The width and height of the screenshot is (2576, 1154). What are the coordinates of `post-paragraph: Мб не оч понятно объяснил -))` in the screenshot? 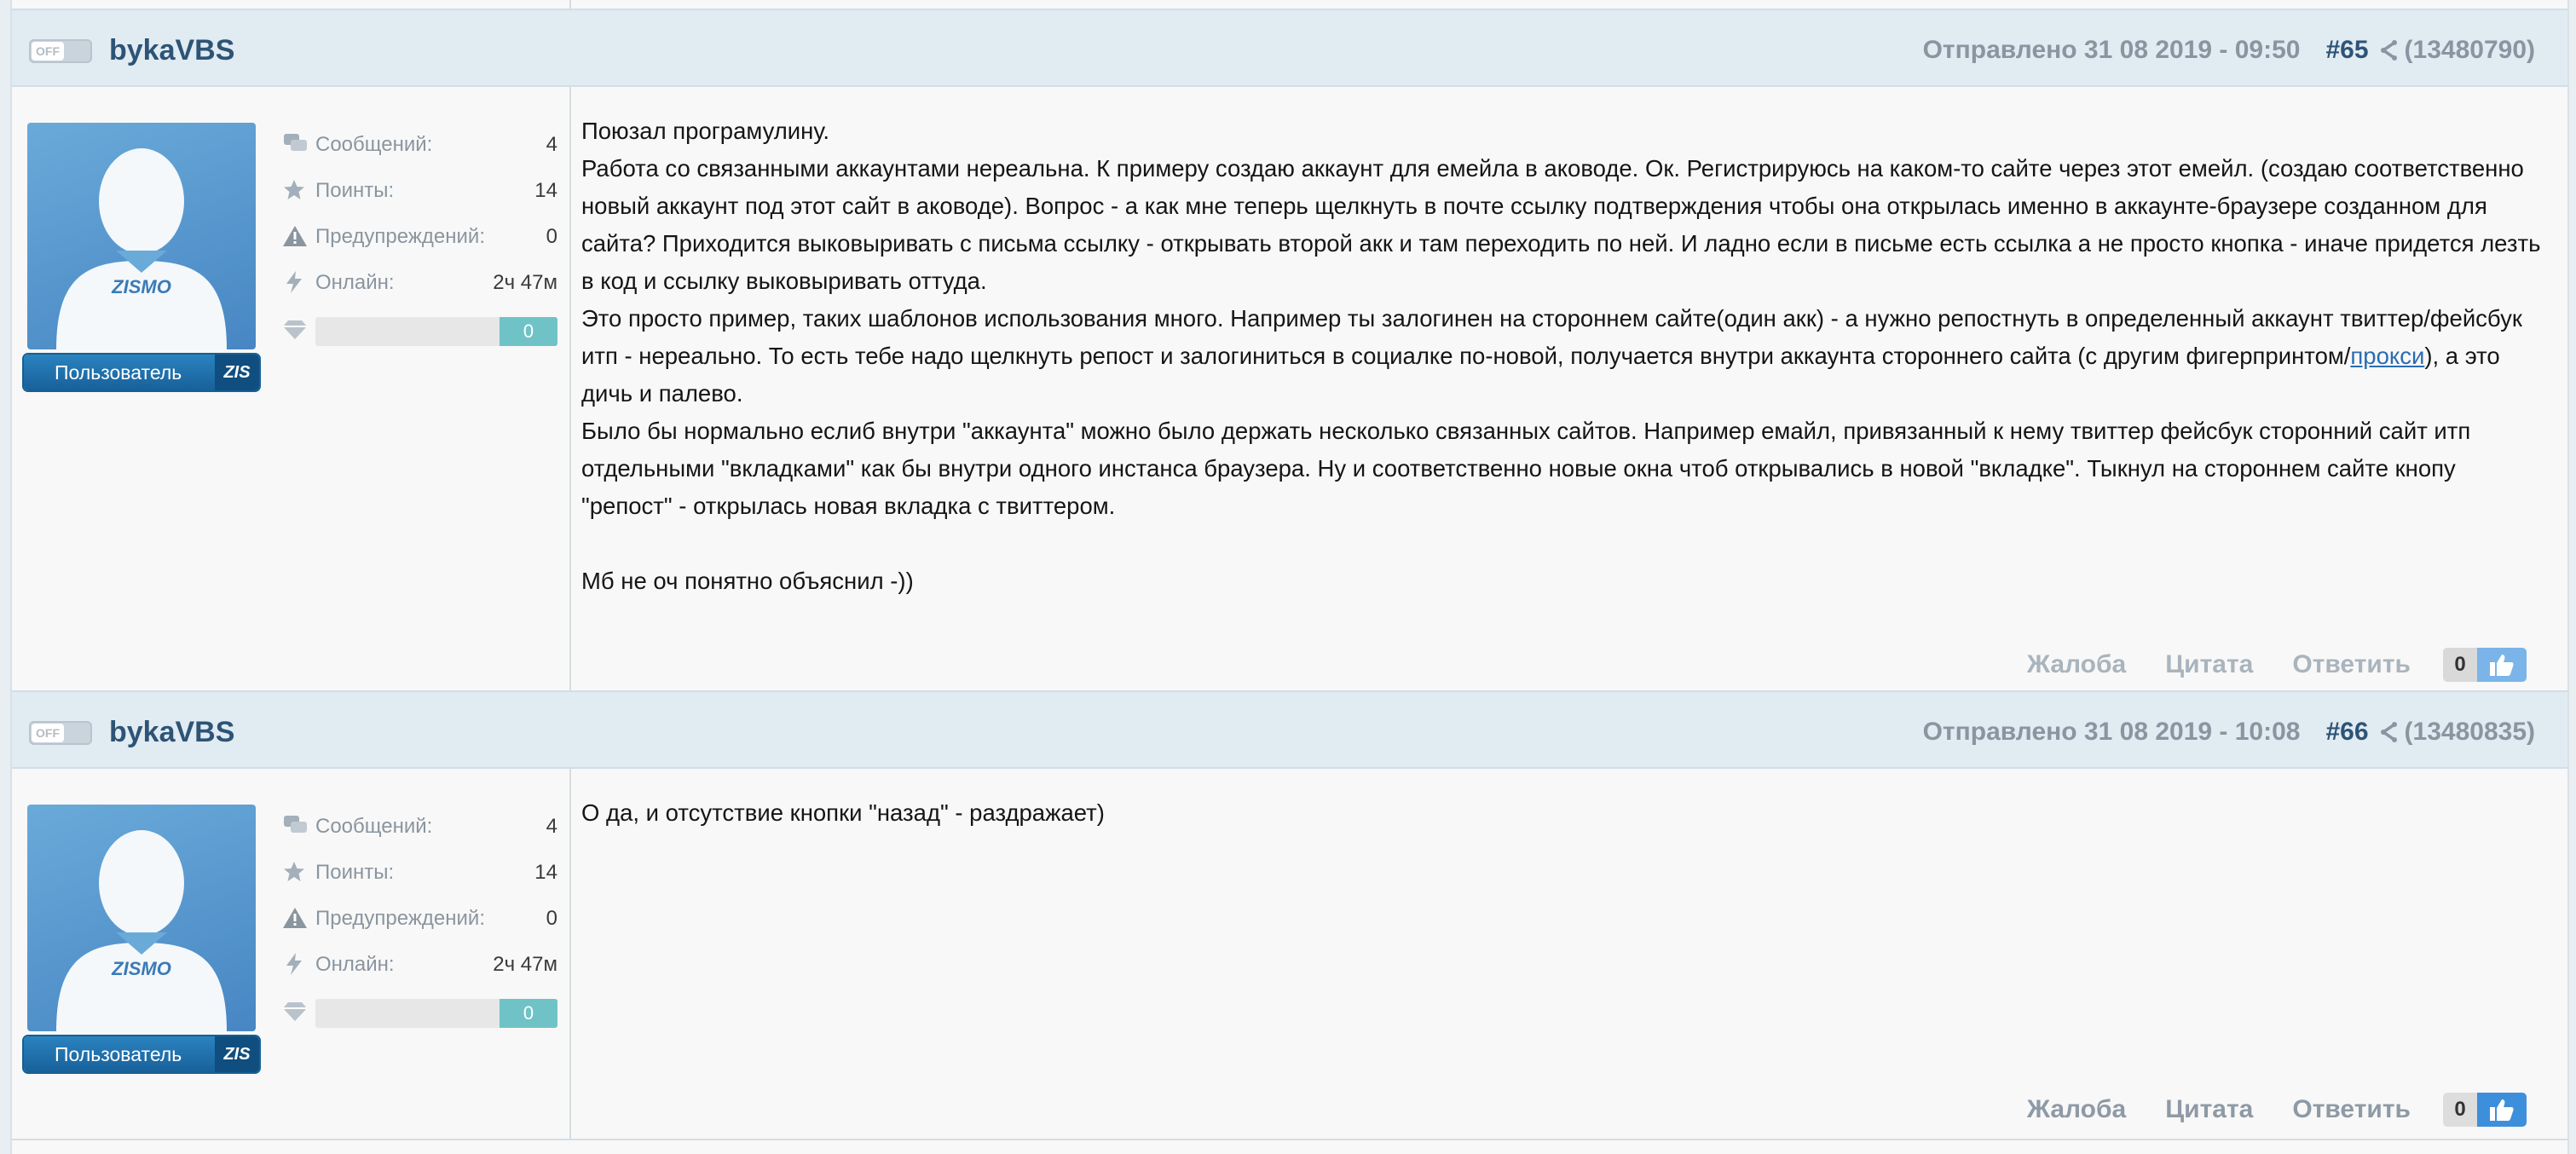 It's located at (747, 581).